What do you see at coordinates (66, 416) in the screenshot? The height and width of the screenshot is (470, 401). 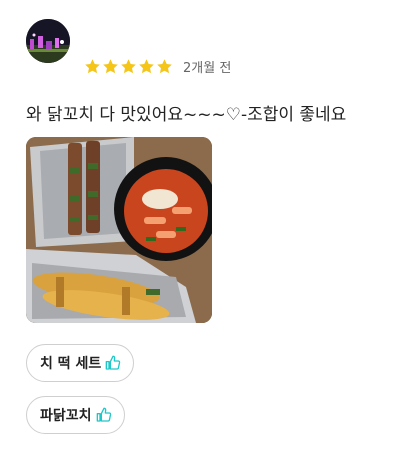 I see `tag-label: 파닭꼬치` at bounding box center [66, 416].